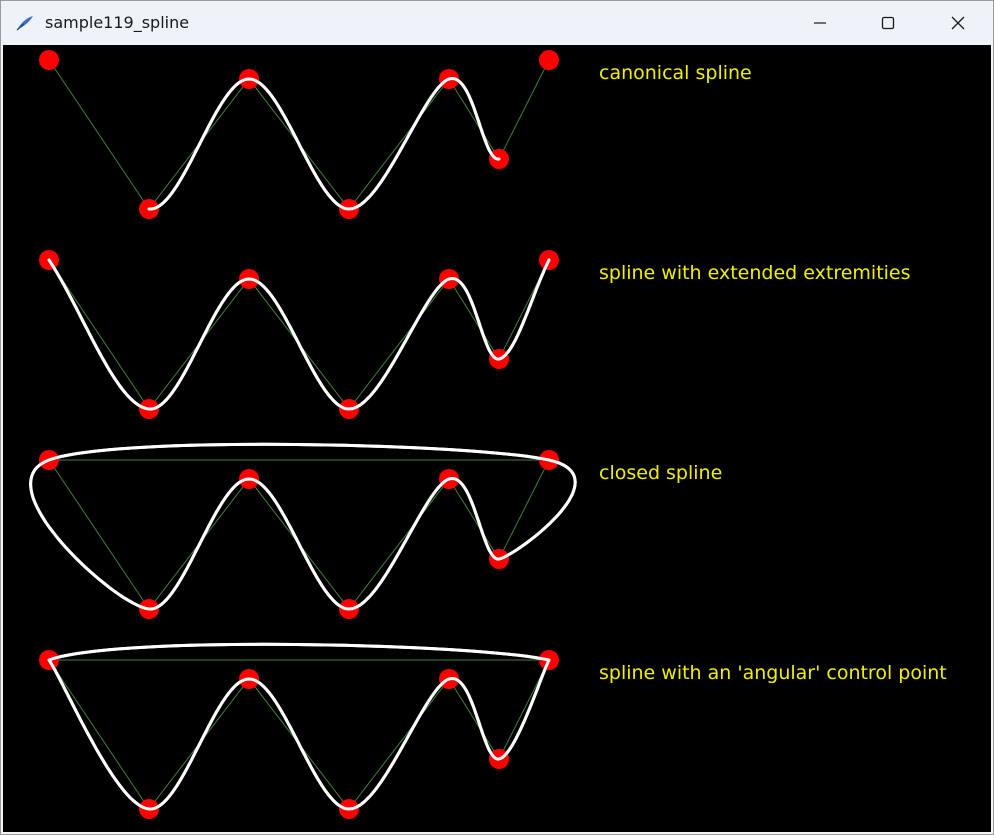 The height and width of the screenshot is (835, 994). I want to click on maximize-button, so click(888, 23).